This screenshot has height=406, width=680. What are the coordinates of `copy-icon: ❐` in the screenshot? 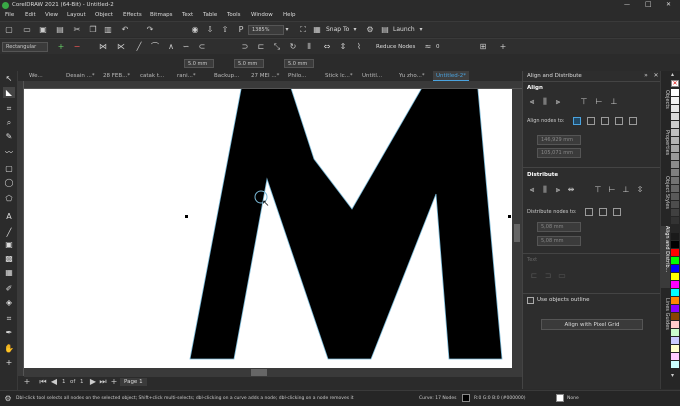 It's located at (93, 30).